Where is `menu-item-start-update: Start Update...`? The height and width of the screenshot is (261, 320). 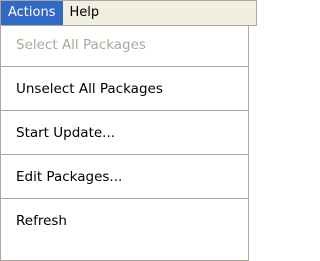
menu-item-start-update: Start Update... is located at coordinates (124, 133).